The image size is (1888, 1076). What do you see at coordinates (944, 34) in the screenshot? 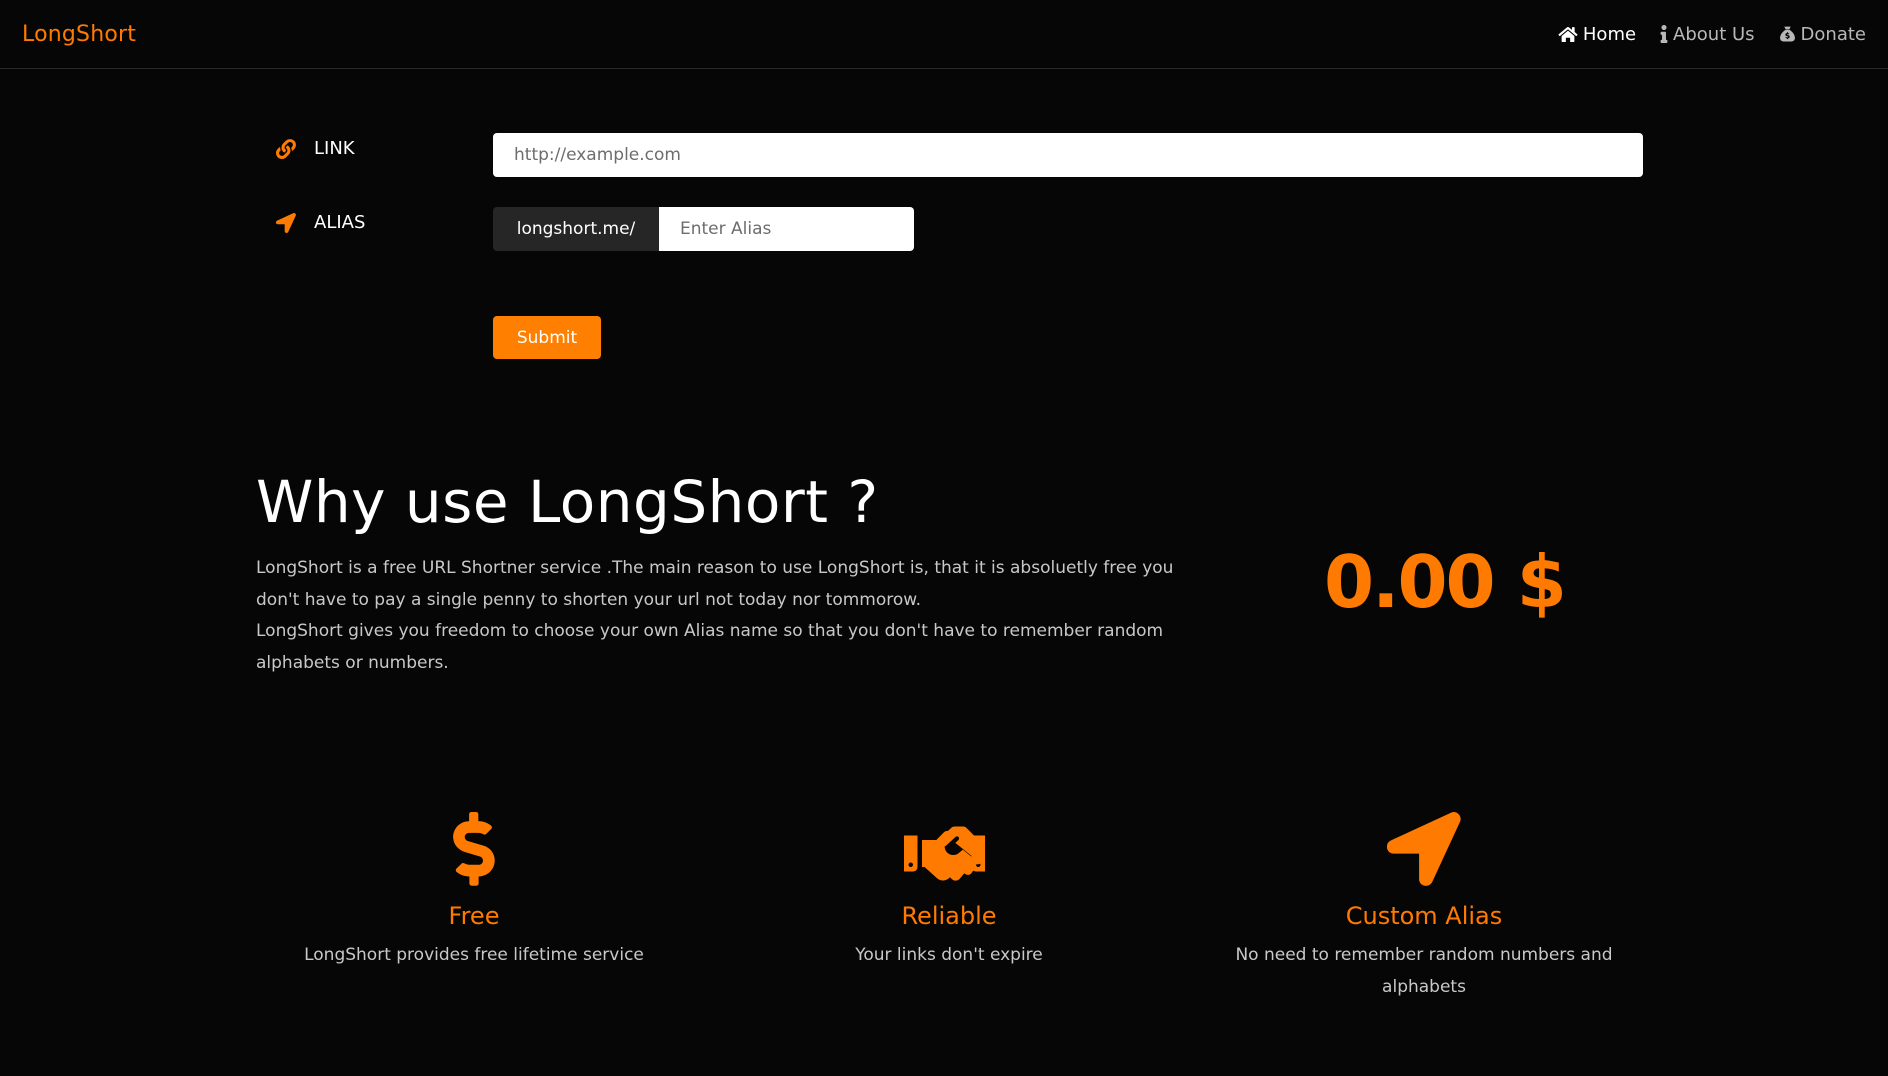
I see `navbar: LongShort Home About Us Donate` at bounding box center [944, 34].